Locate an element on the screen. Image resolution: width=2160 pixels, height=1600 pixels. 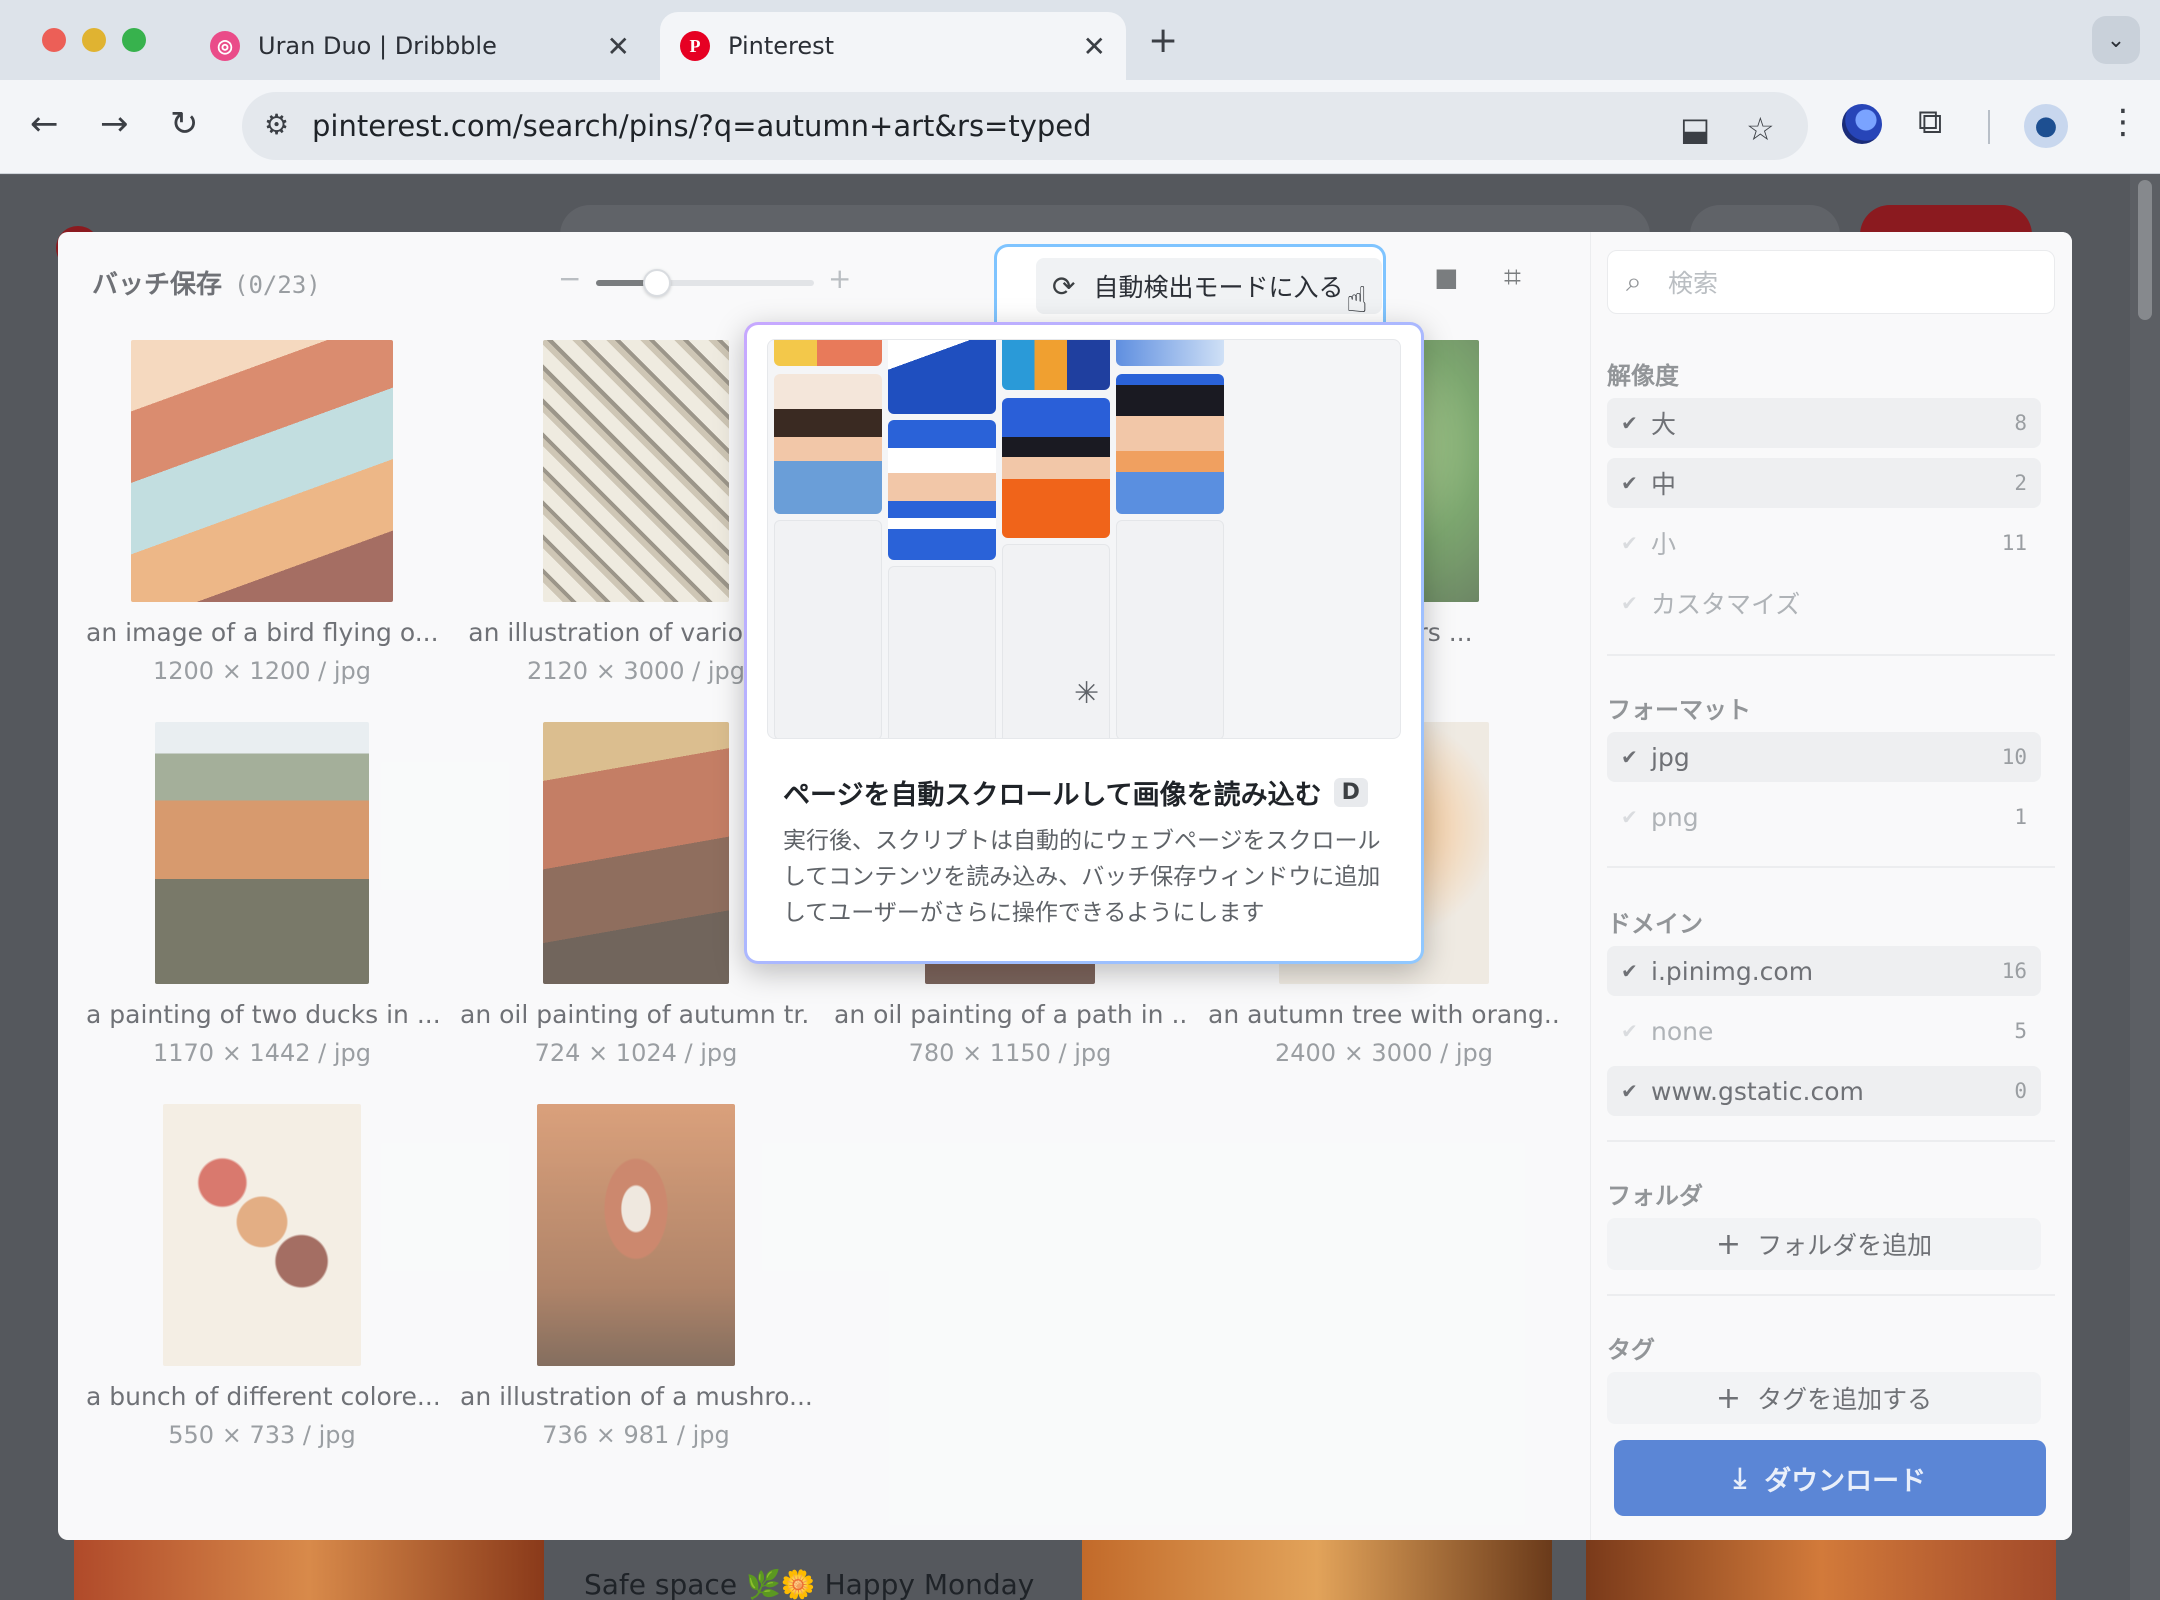
filter-label: 中 is located at coordinates (1664, 484).